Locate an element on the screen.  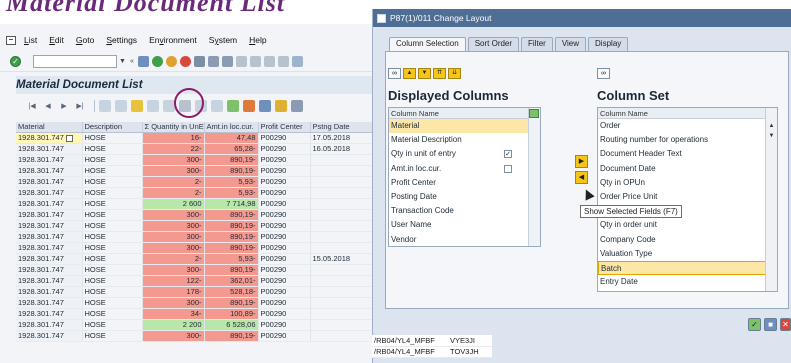
menu-environment: Environment is located at coordinates (173, 40).